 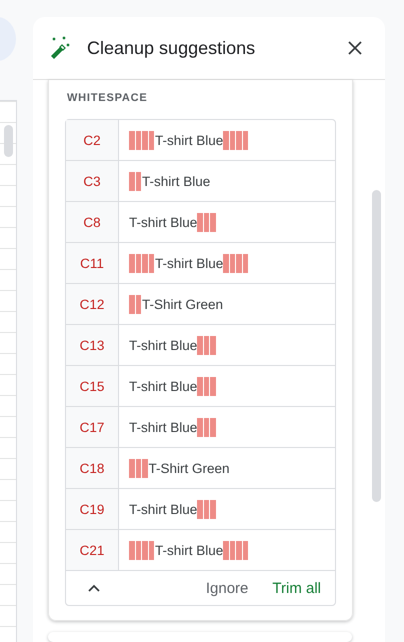 What do you see at coordinates (296, 588) in the screenshot?
I see `trim-all-button: Trim all` at bounding box center [296, 588].